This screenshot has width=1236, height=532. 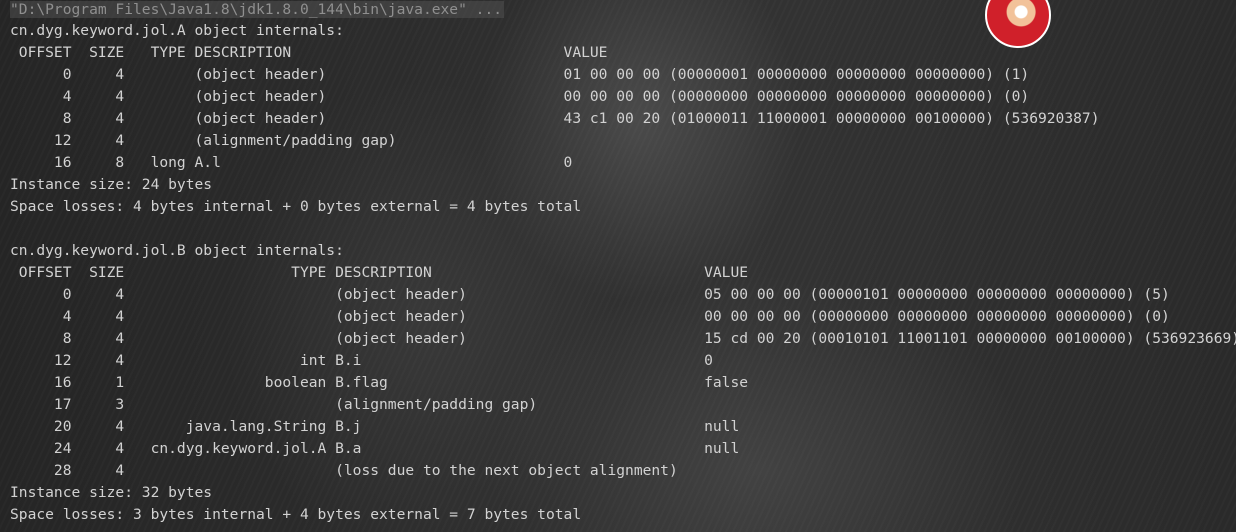 What do you see at coordinates (375, 448) in the screenshot?
I see `console-line: 24 4 cn.dyg.keyword.jol.A B.a null` at bounding box center [375, 448].